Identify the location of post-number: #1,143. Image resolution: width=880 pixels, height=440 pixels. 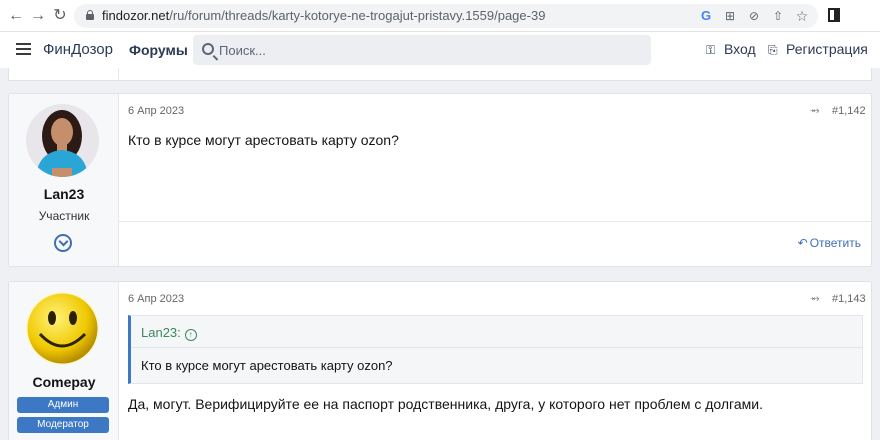
(849, 299).